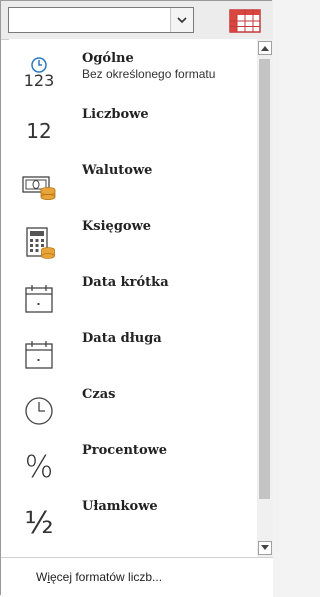  I want to click on toolbar, so click(137, 20).